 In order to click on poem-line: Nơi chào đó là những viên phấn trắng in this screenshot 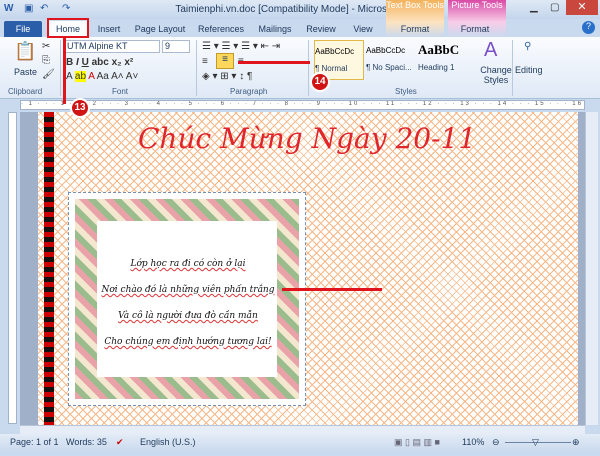, I will do `click(188, 290)`.